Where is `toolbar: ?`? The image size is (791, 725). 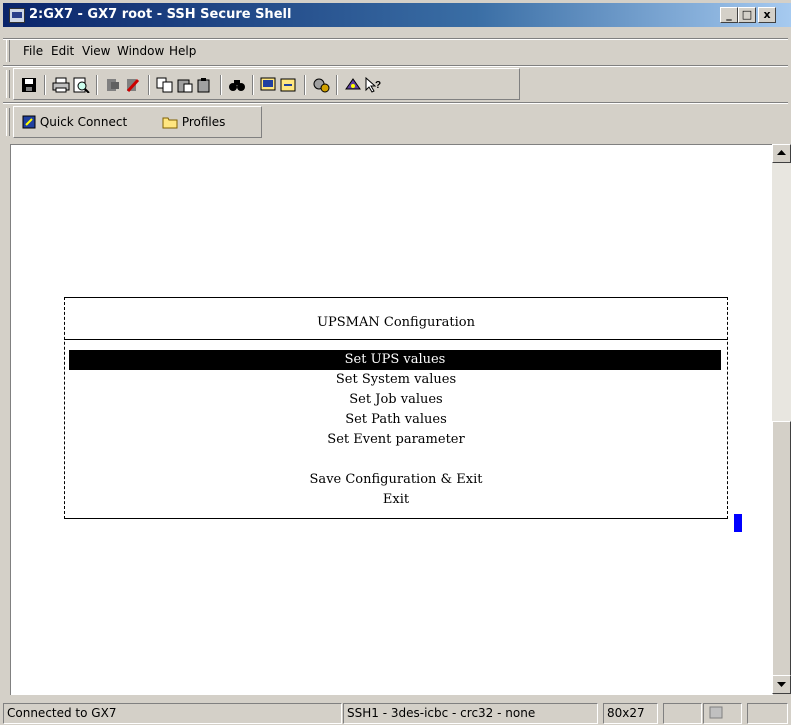
toolbar: ? is located at coordinates (395, 84).